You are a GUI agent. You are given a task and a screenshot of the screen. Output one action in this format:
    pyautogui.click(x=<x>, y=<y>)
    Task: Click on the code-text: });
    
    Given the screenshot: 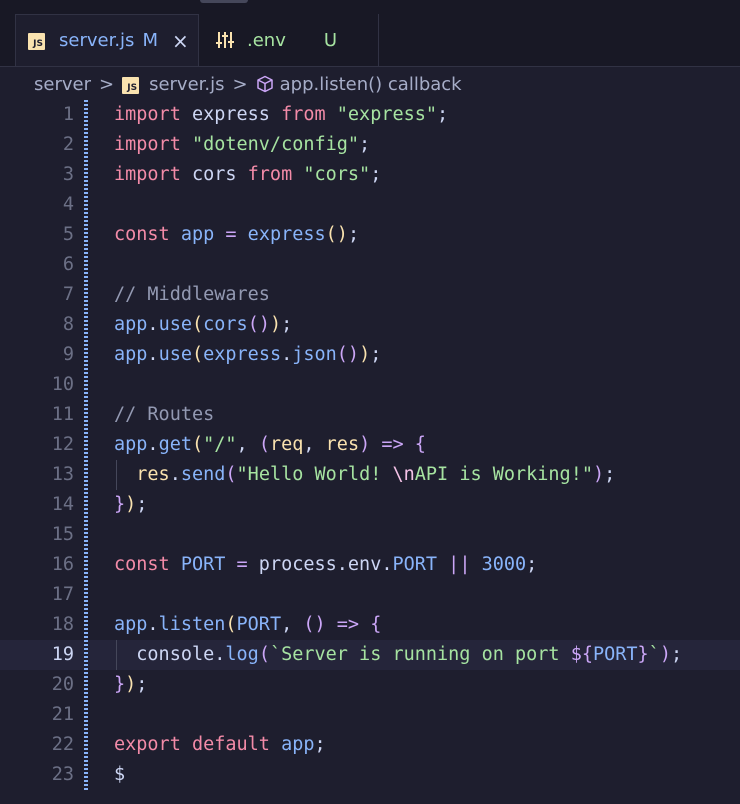 What is the action you would take?
    pyautogui.click(x=130, y=505)
    